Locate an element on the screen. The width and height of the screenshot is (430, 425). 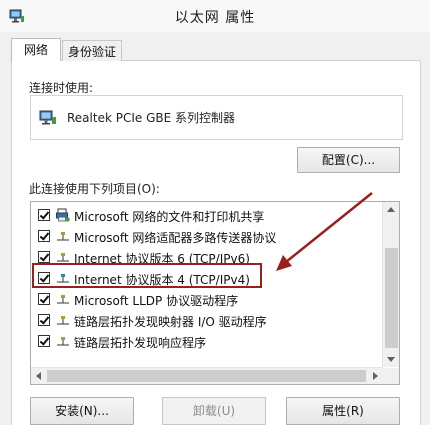
uninstall-button: 卸载(U) is located at coordinates (214, 411).